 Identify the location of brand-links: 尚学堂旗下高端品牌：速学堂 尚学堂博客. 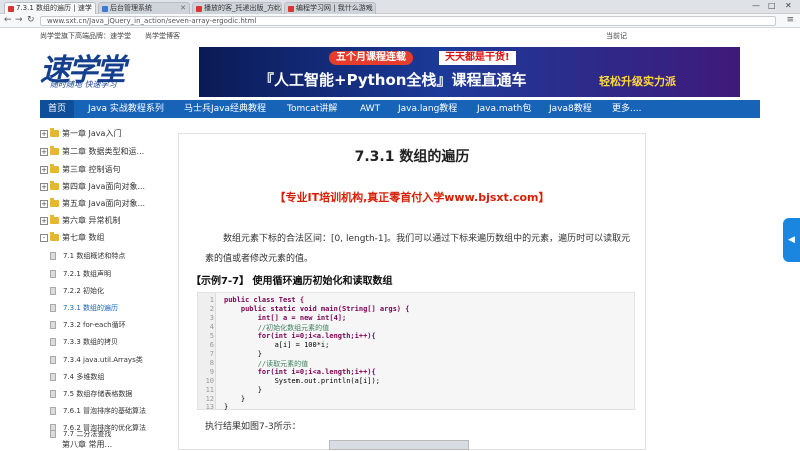
(110, 36).